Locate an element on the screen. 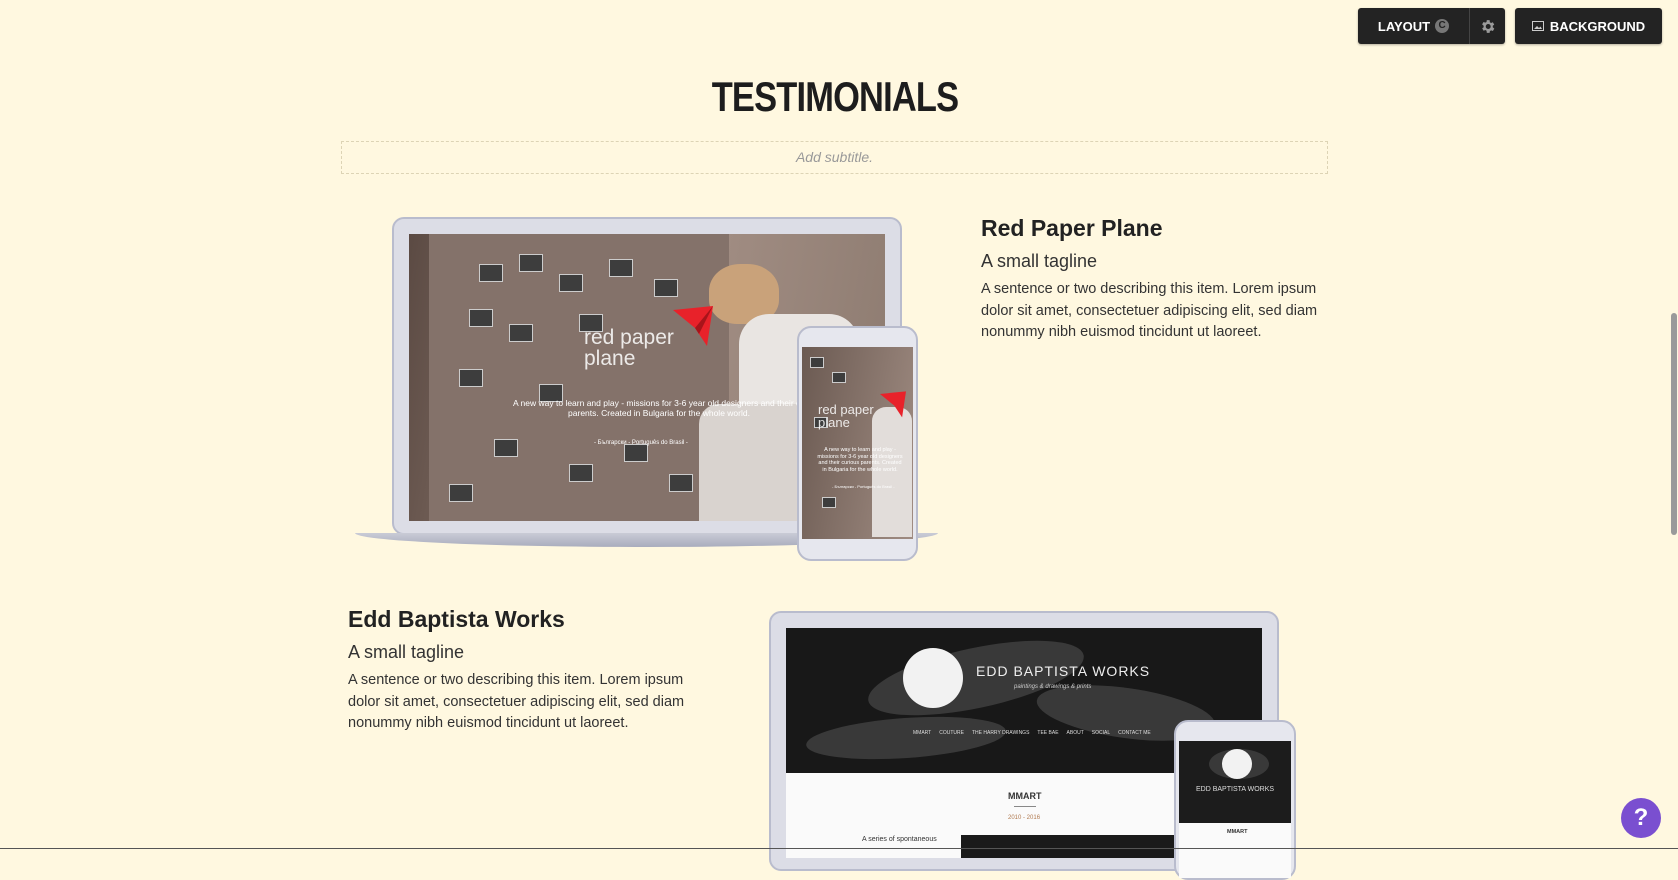 The width and height of the screenshot is (1678, 880). background-button: BACKGROUND is located at coordinates (1588, 26).